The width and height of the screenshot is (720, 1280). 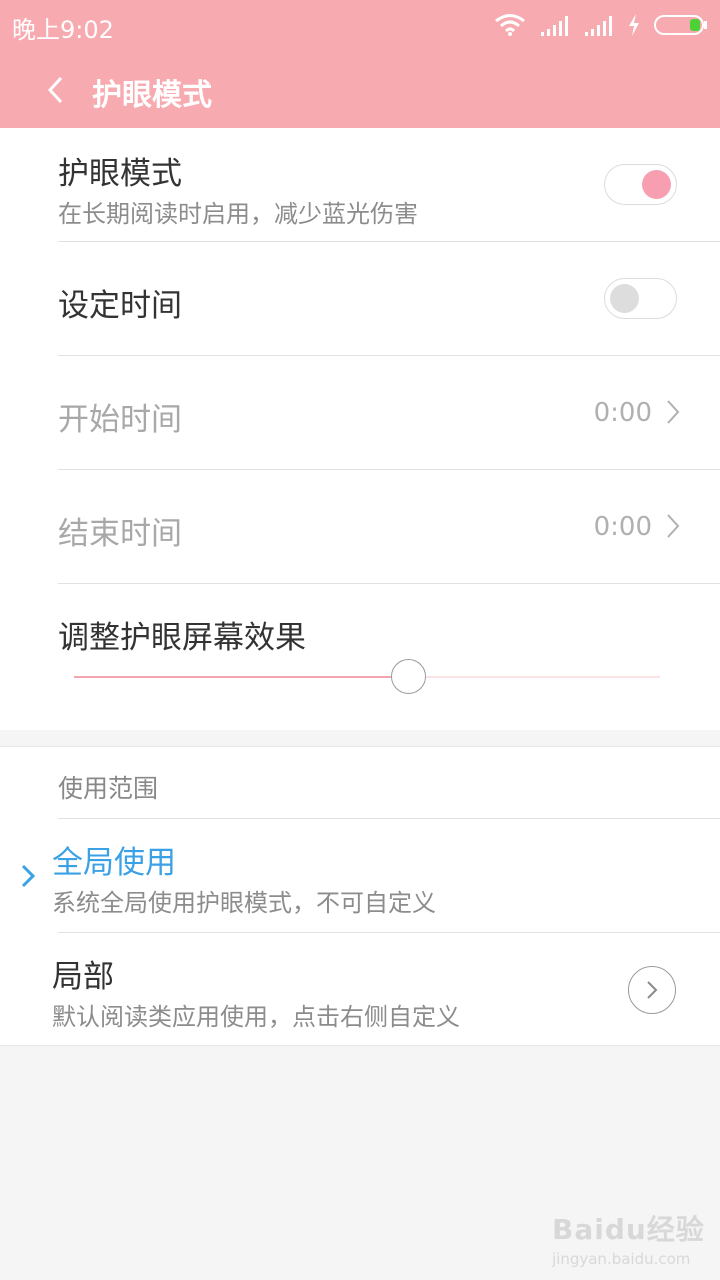 I want to click on effect-slider, so click(x=367, y=676).